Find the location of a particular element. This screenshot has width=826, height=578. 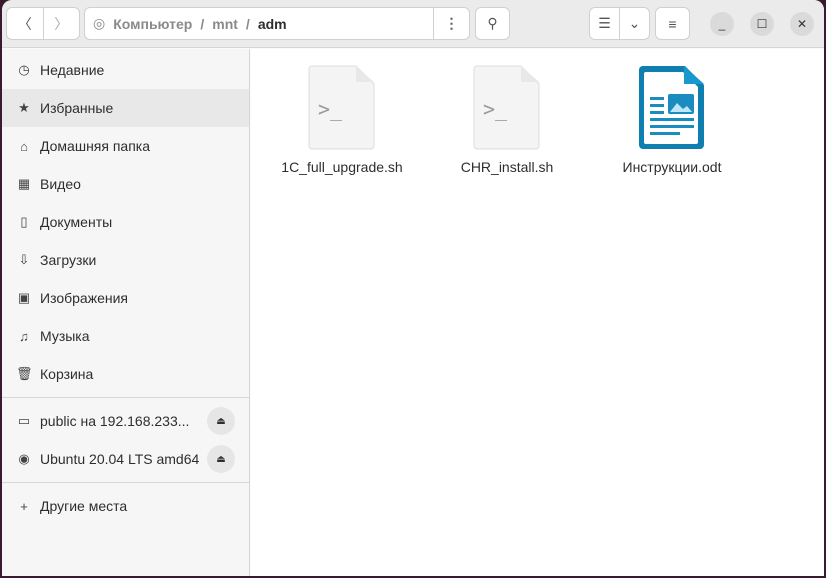

view-options-button: ⌄ is located at coordinates (634, 23).